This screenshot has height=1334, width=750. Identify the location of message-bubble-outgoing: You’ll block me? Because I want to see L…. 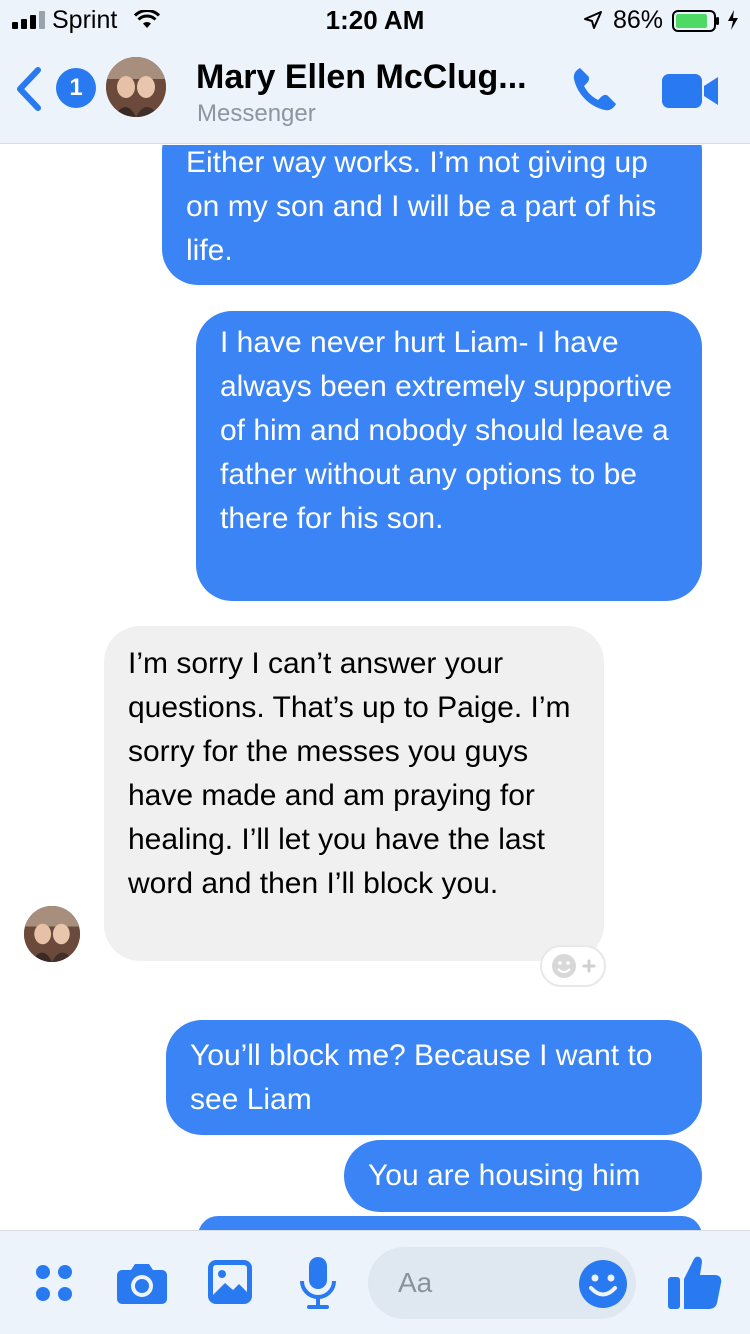
(434, 1077).